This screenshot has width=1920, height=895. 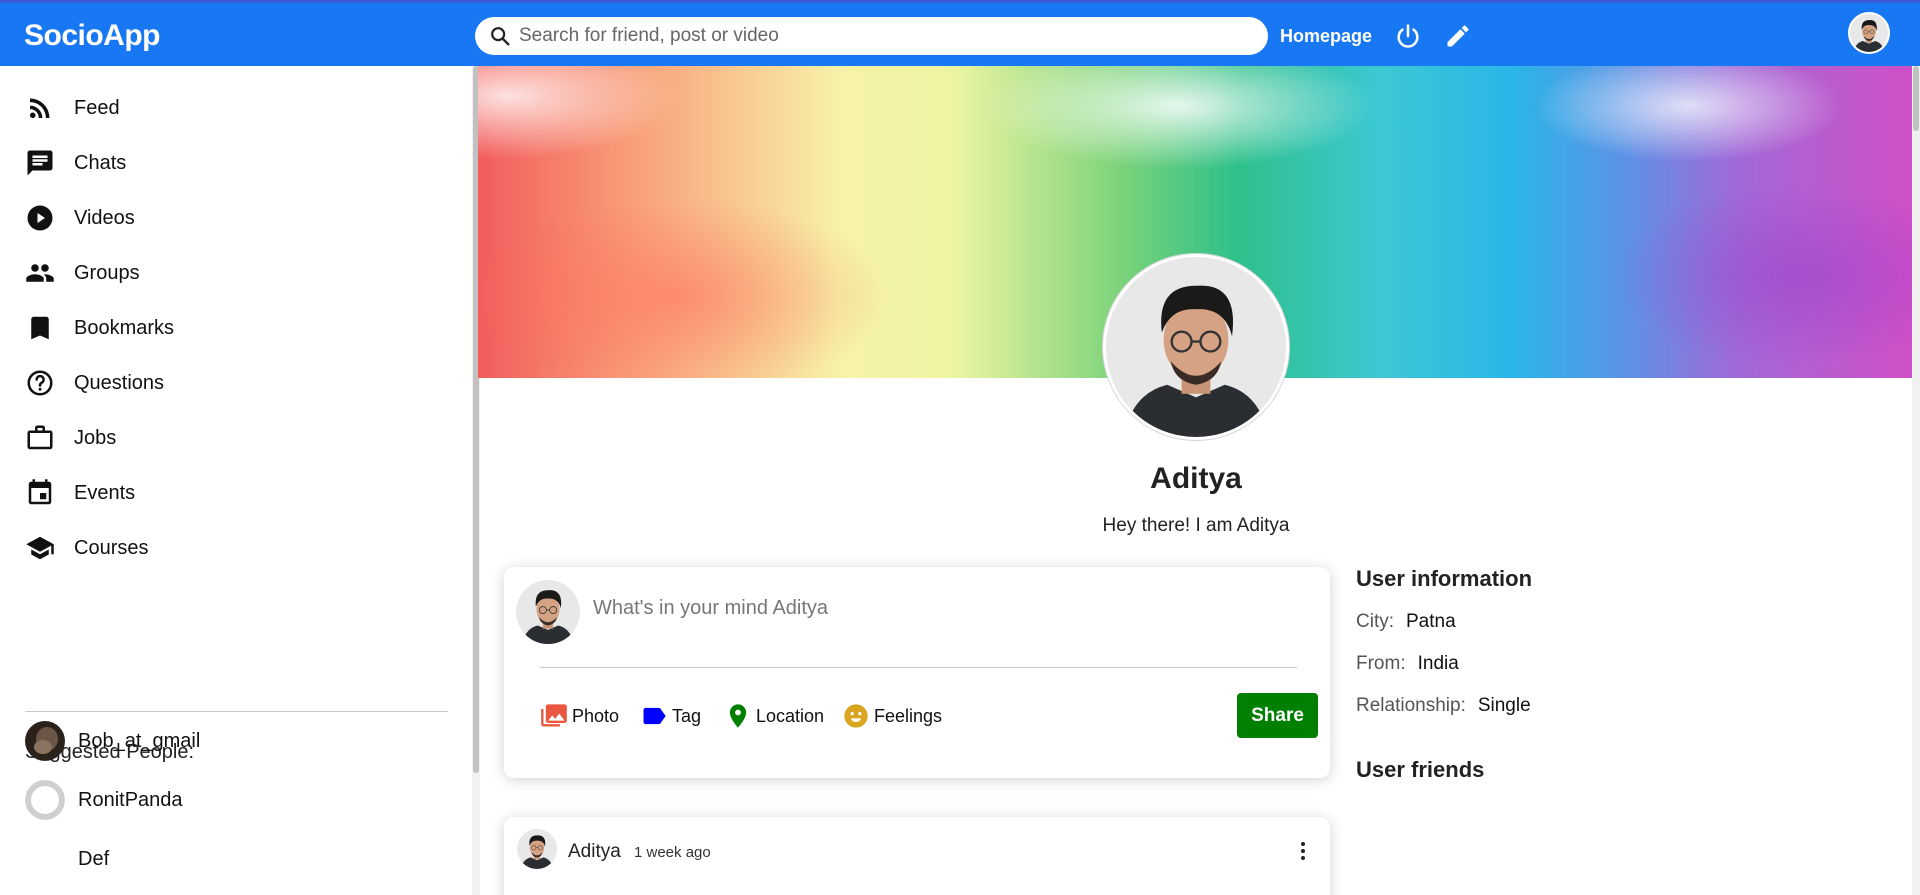 I want to click on user-avatar, so click(x=1869, y=33).